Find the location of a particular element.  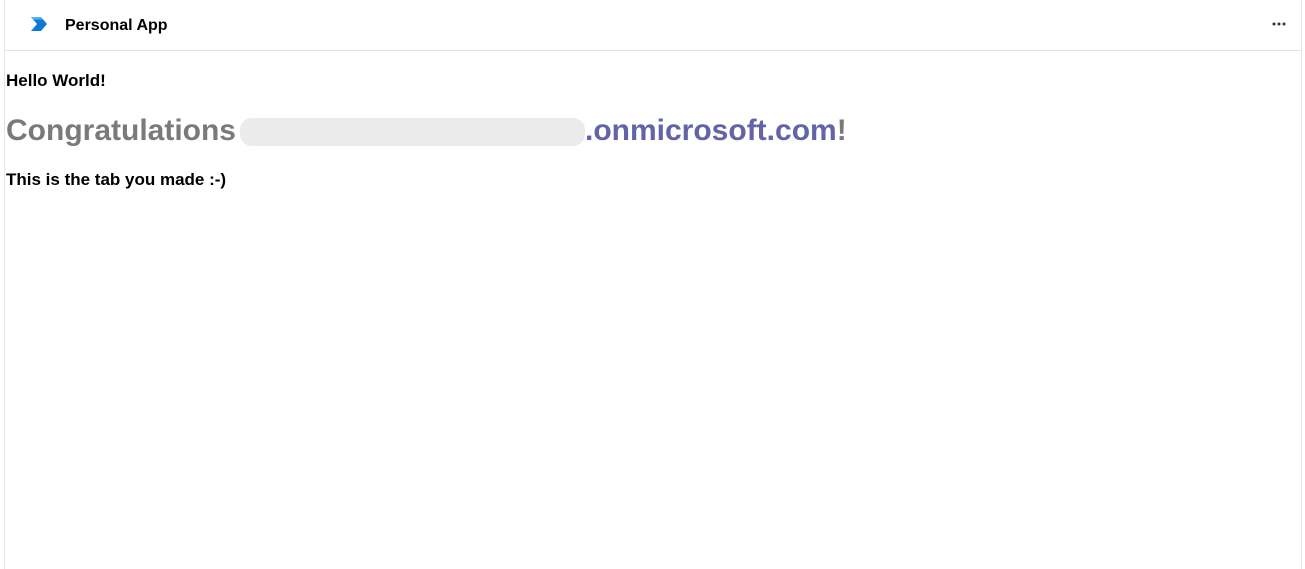

app-title: Personal App is located at coordinates (116, 25).